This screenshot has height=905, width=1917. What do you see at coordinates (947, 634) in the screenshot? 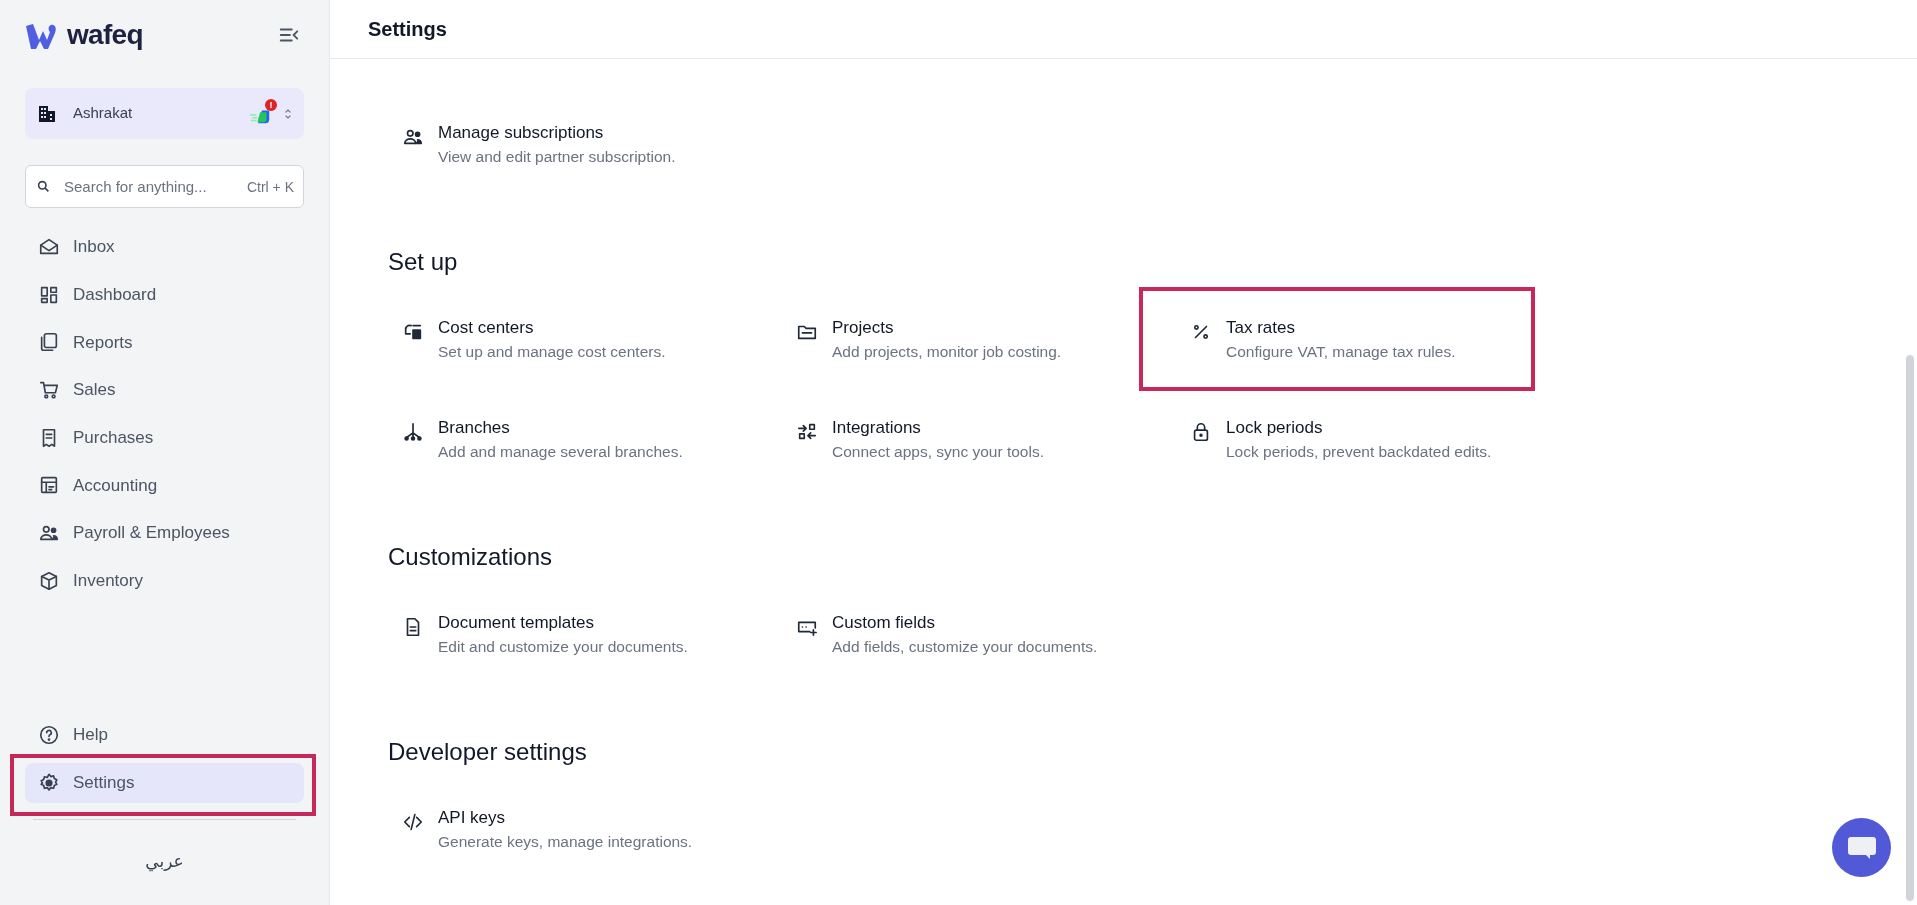
I see `settings-item: Custom fields Add fields, customize your documents.` at bounding box center [947, 634].